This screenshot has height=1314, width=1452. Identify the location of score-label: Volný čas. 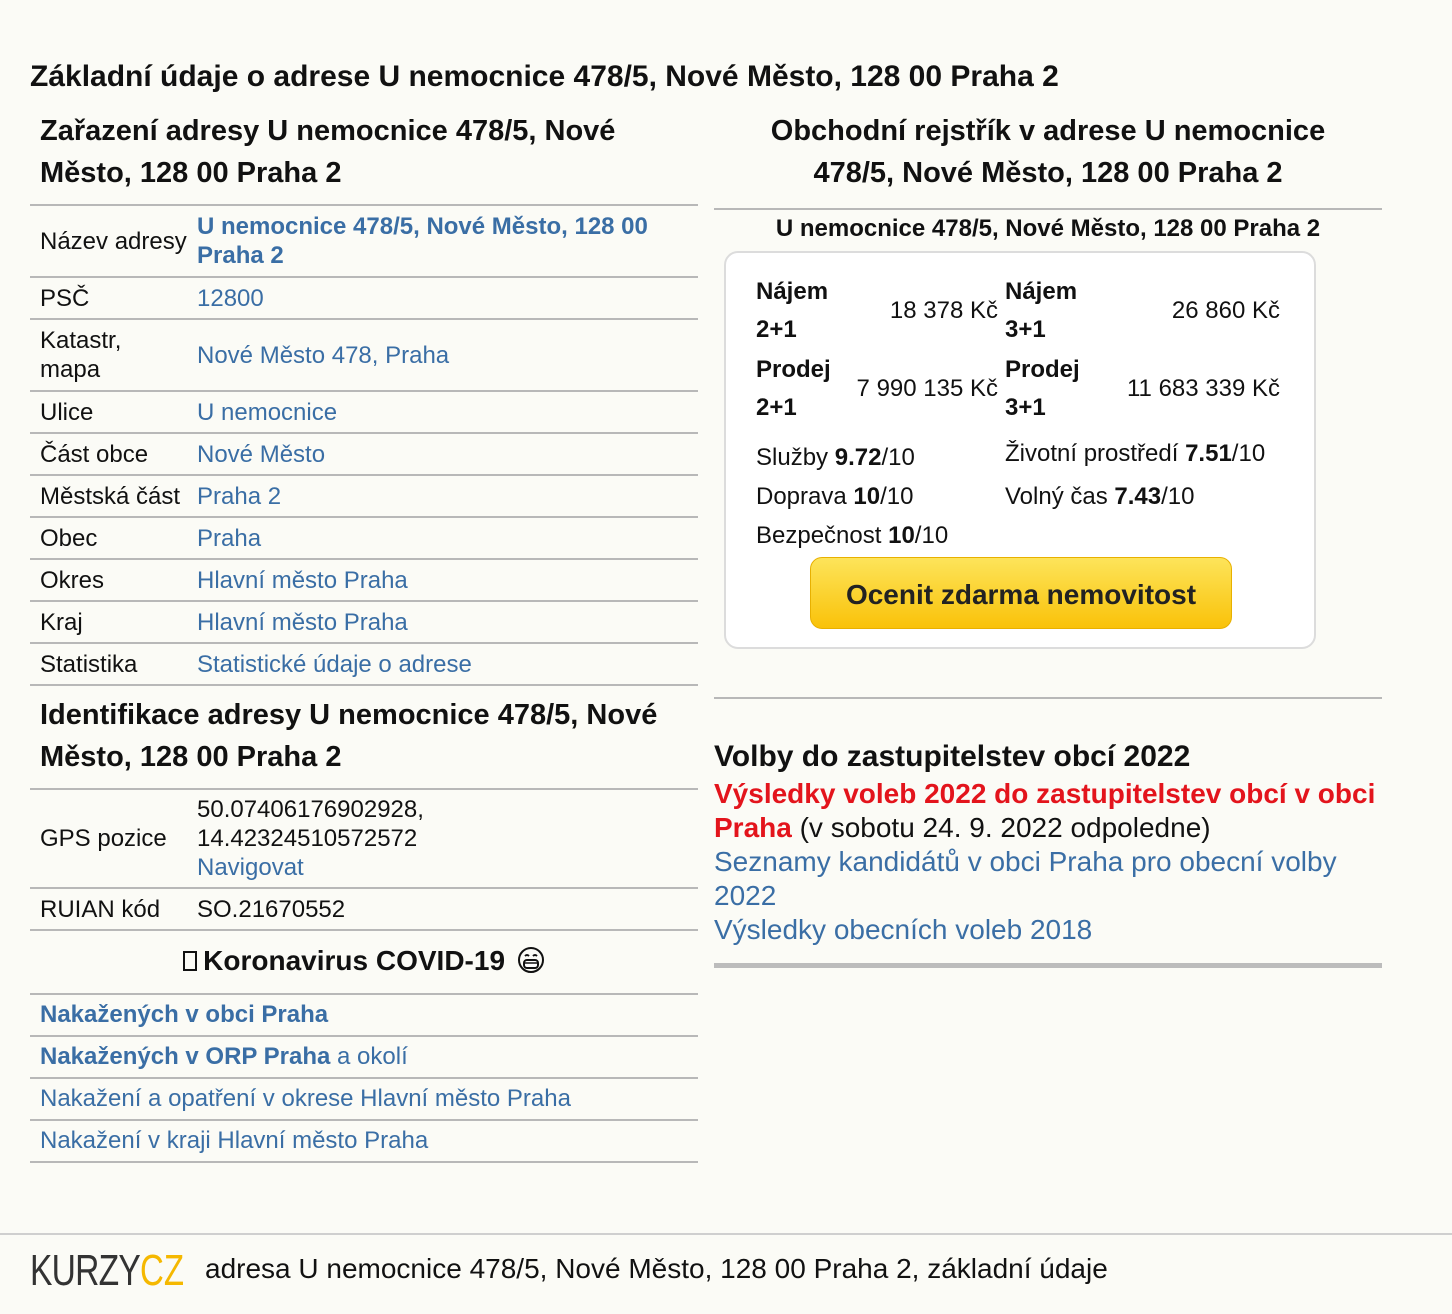
(1056, 496).